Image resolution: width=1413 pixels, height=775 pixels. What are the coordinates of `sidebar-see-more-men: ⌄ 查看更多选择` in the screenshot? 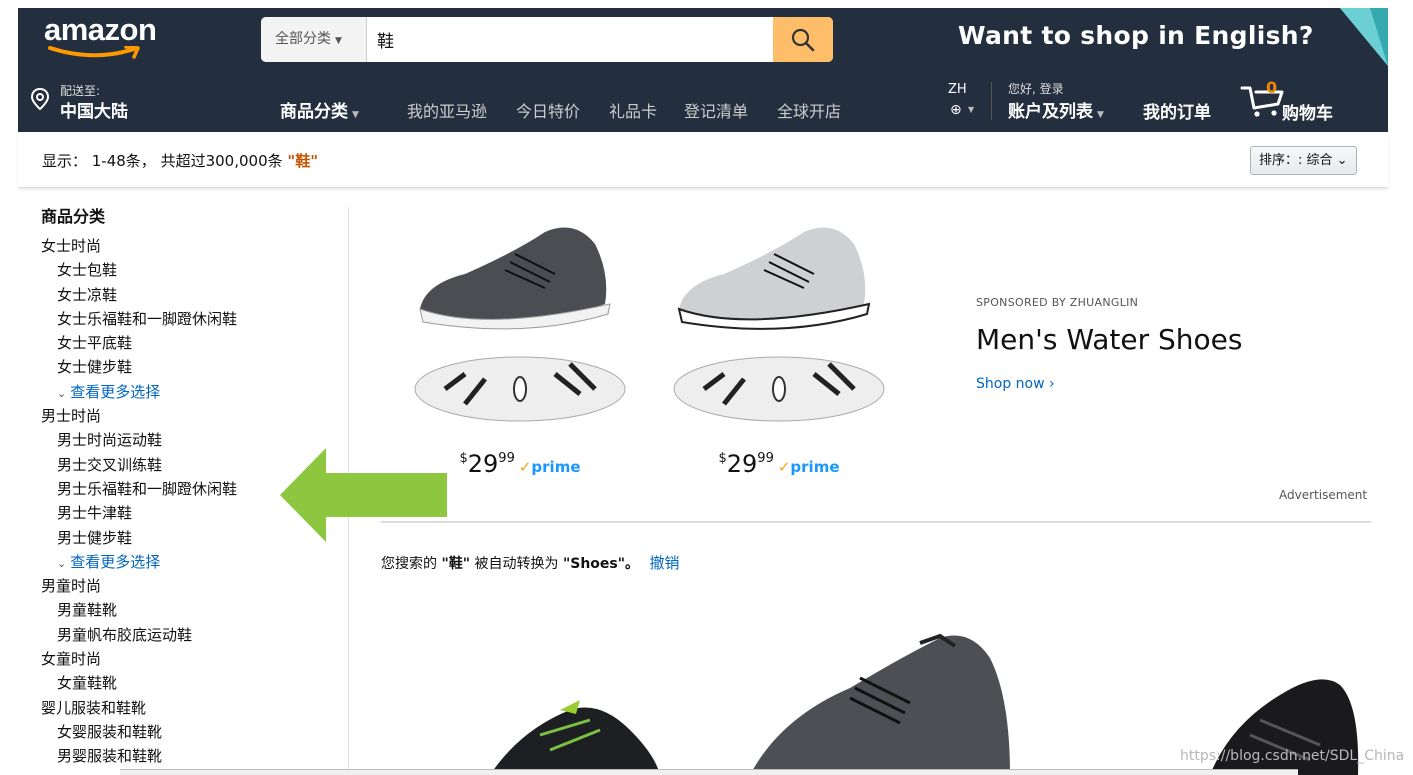 It's located at (191, 562).